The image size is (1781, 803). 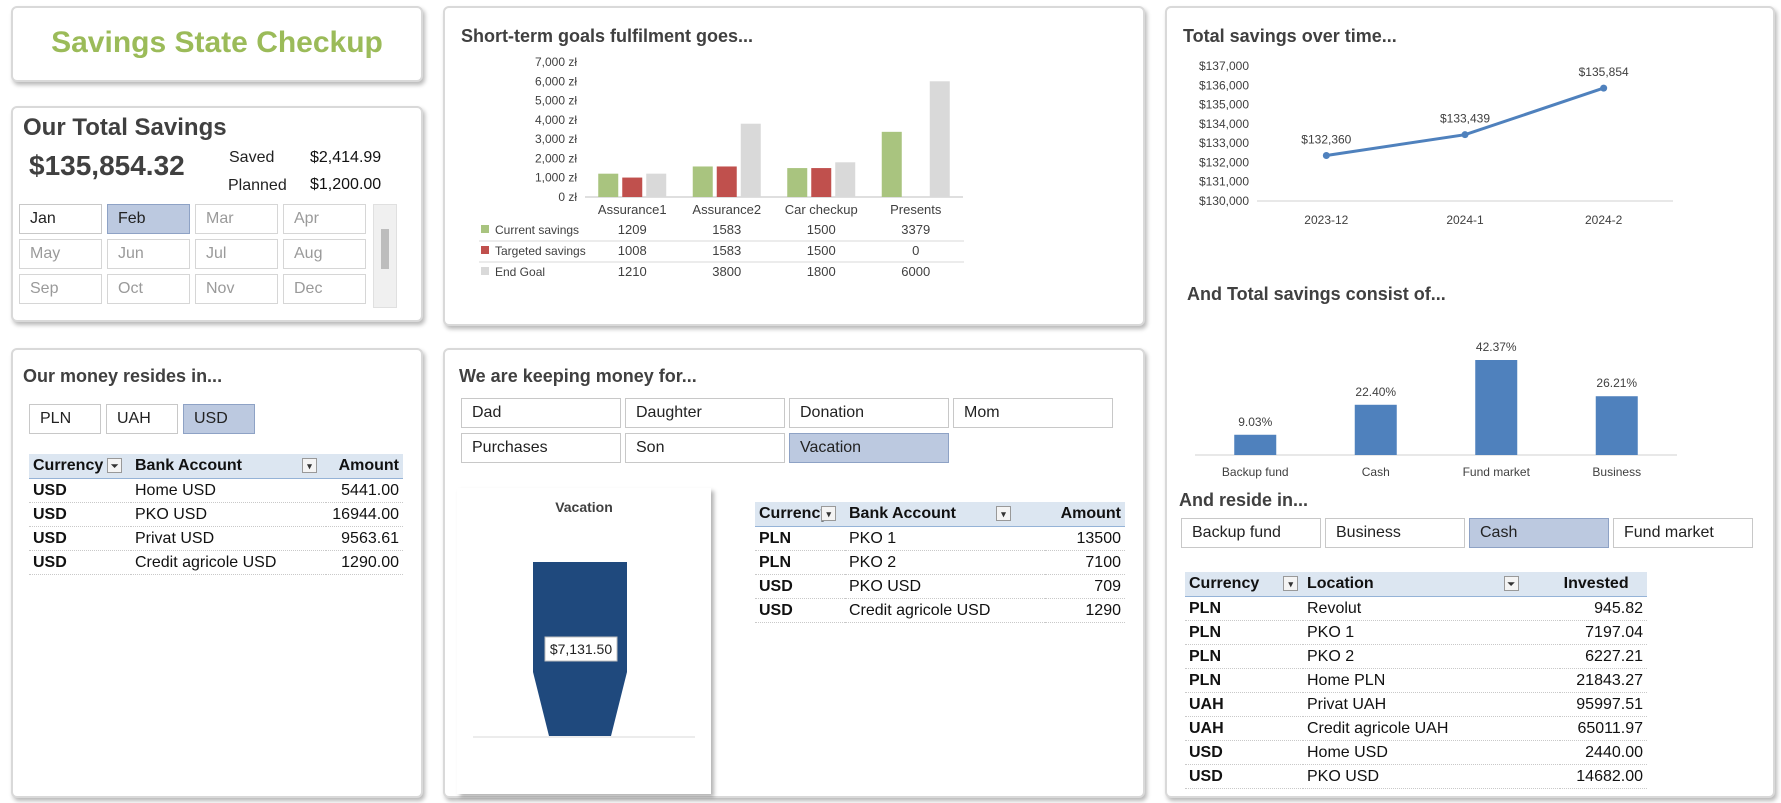 What do you see at coordinates (385, 249) in the screenshot?
I see `scrollbar-thumb` at bounding box center [385, 249].